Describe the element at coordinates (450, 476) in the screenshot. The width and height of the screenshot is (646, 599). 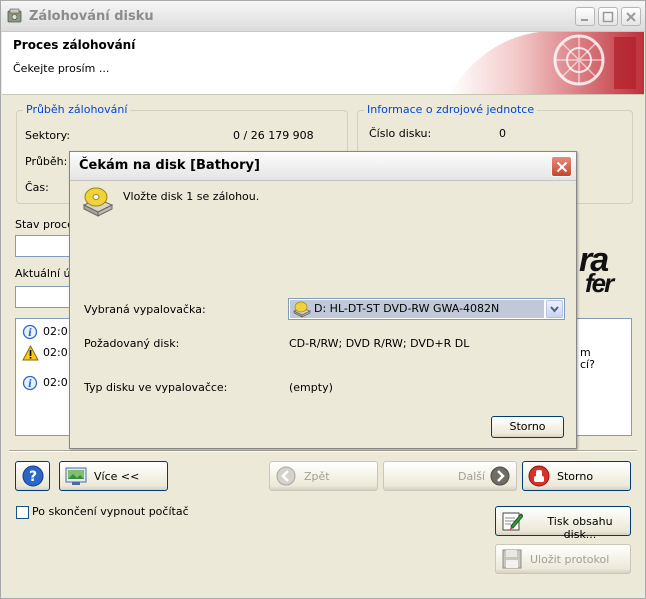
I see `next-button: Další` at that location.